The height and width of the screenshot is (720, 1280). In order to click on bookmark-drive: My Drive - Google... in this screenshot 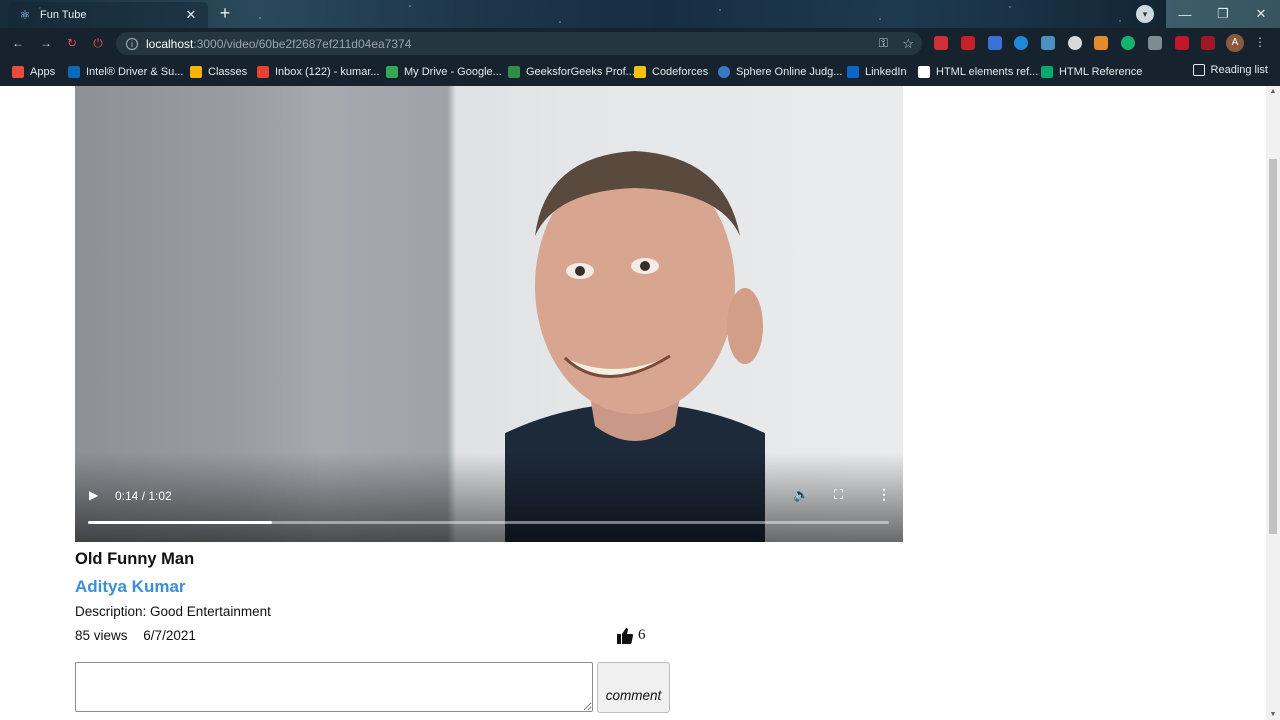, I will do `click(444, 72)`.